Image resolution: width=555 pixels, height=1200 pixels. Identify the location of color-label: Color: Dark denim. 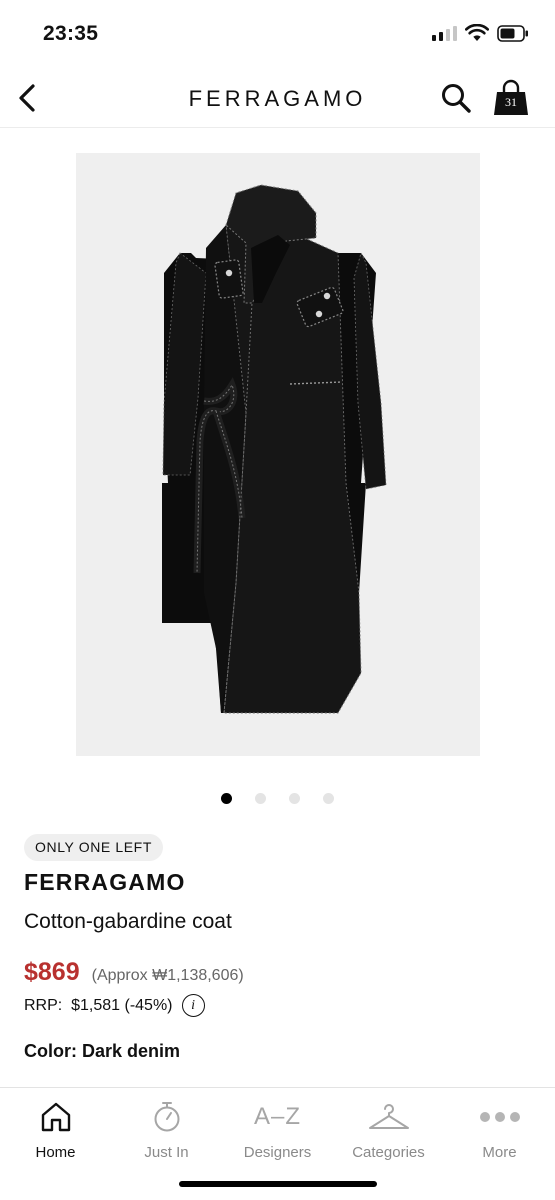
(102, 1051).